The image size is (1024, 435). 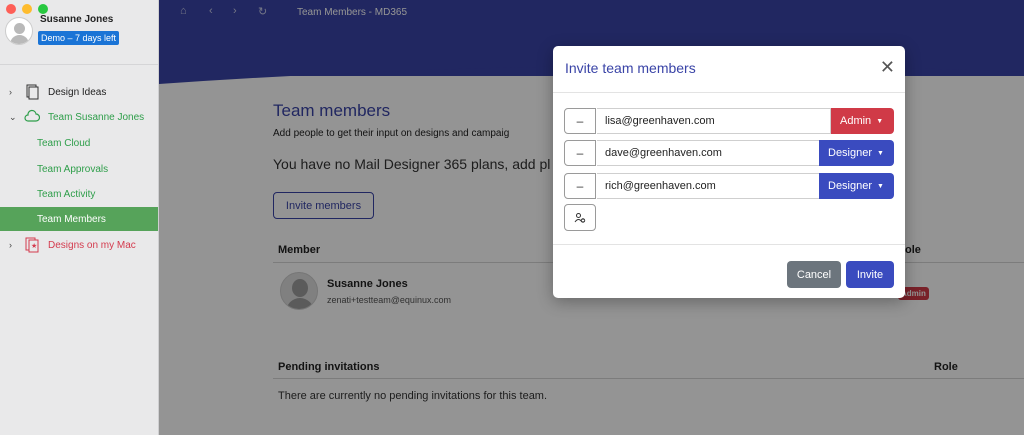 What do you see at coordinates (32, 92) in the screenshot?
I see `documents-icon` at bounding box center [32, 92].